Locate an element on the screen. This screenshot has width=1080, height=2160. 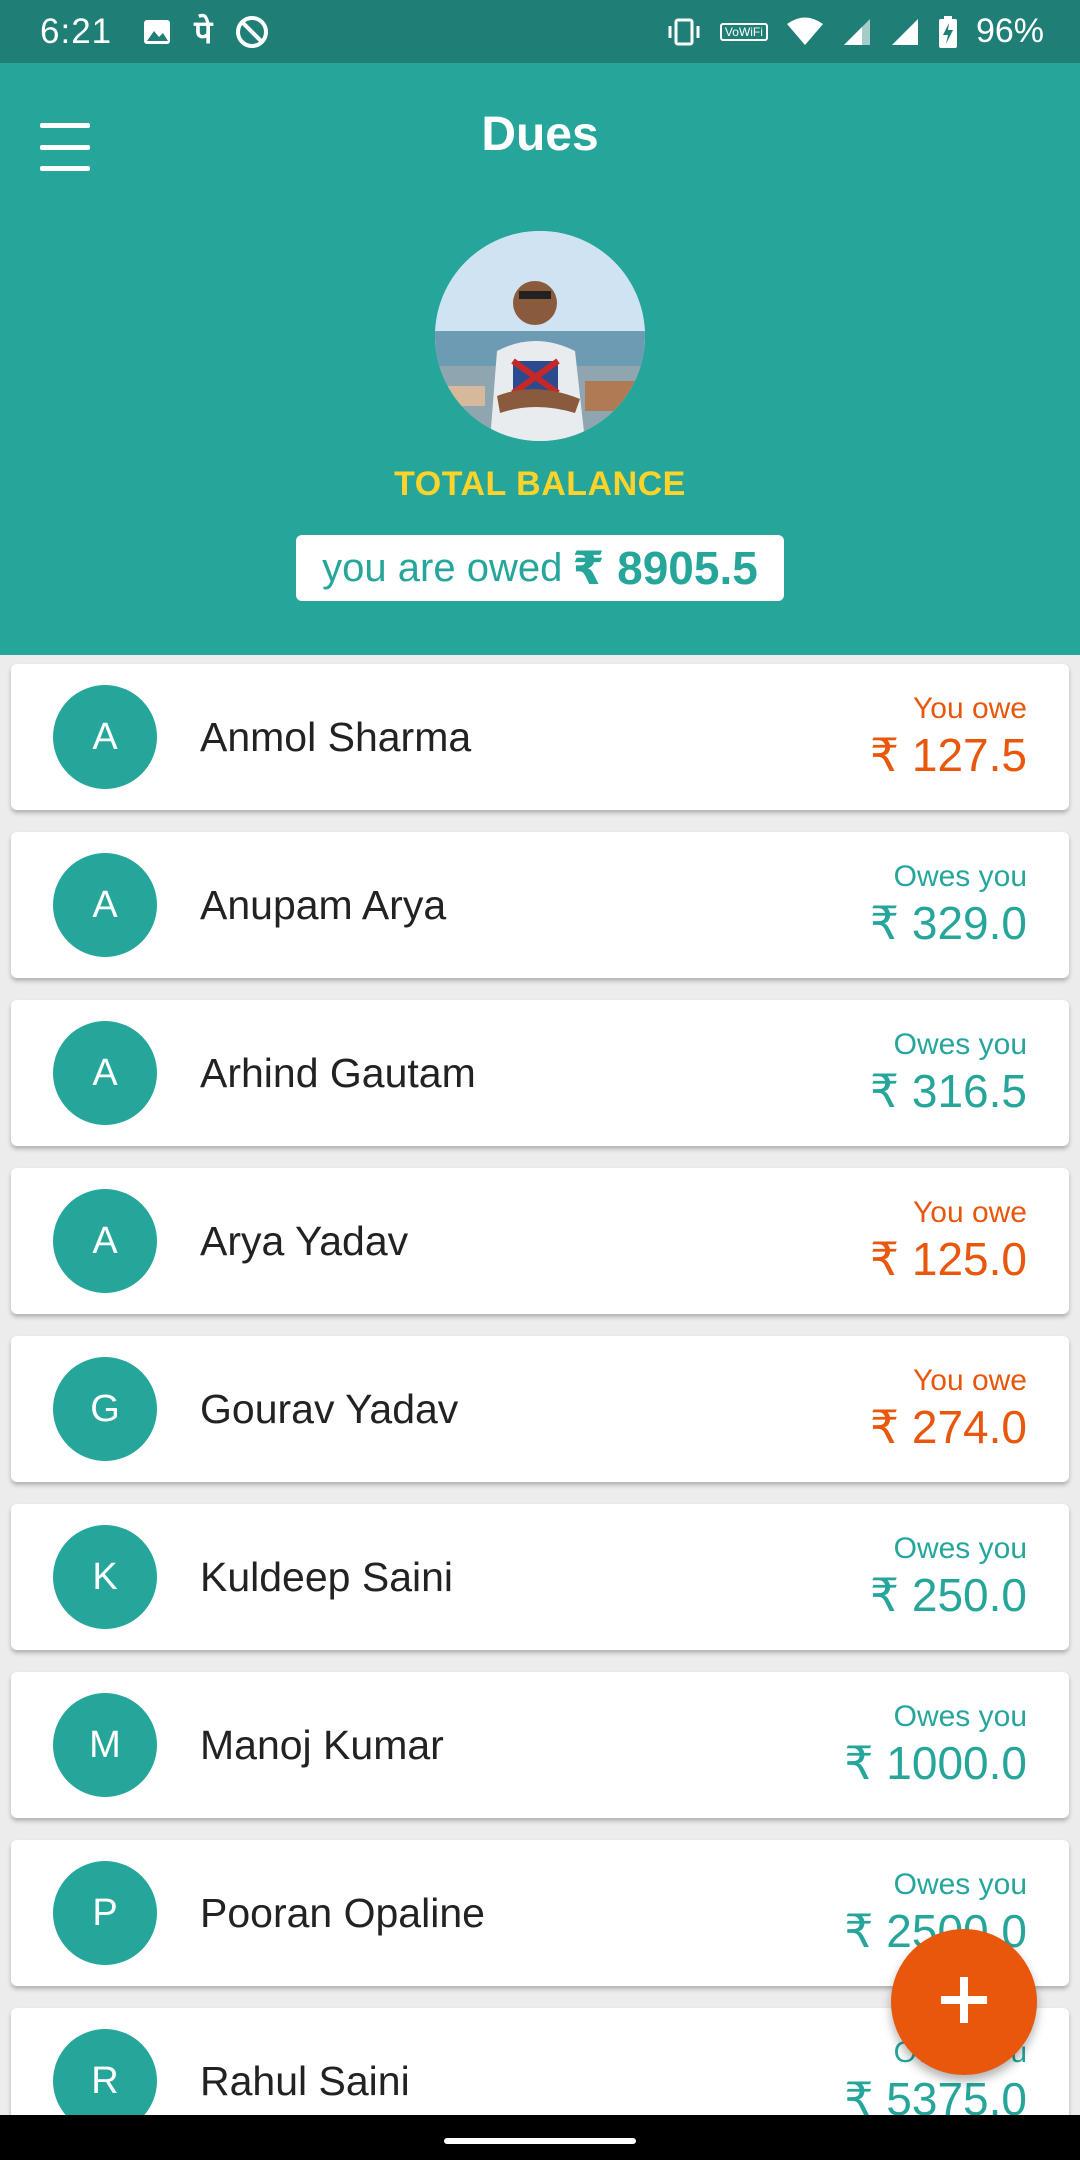
due-amount: ₹ 316.5 is located at coordinates (948, 1091).